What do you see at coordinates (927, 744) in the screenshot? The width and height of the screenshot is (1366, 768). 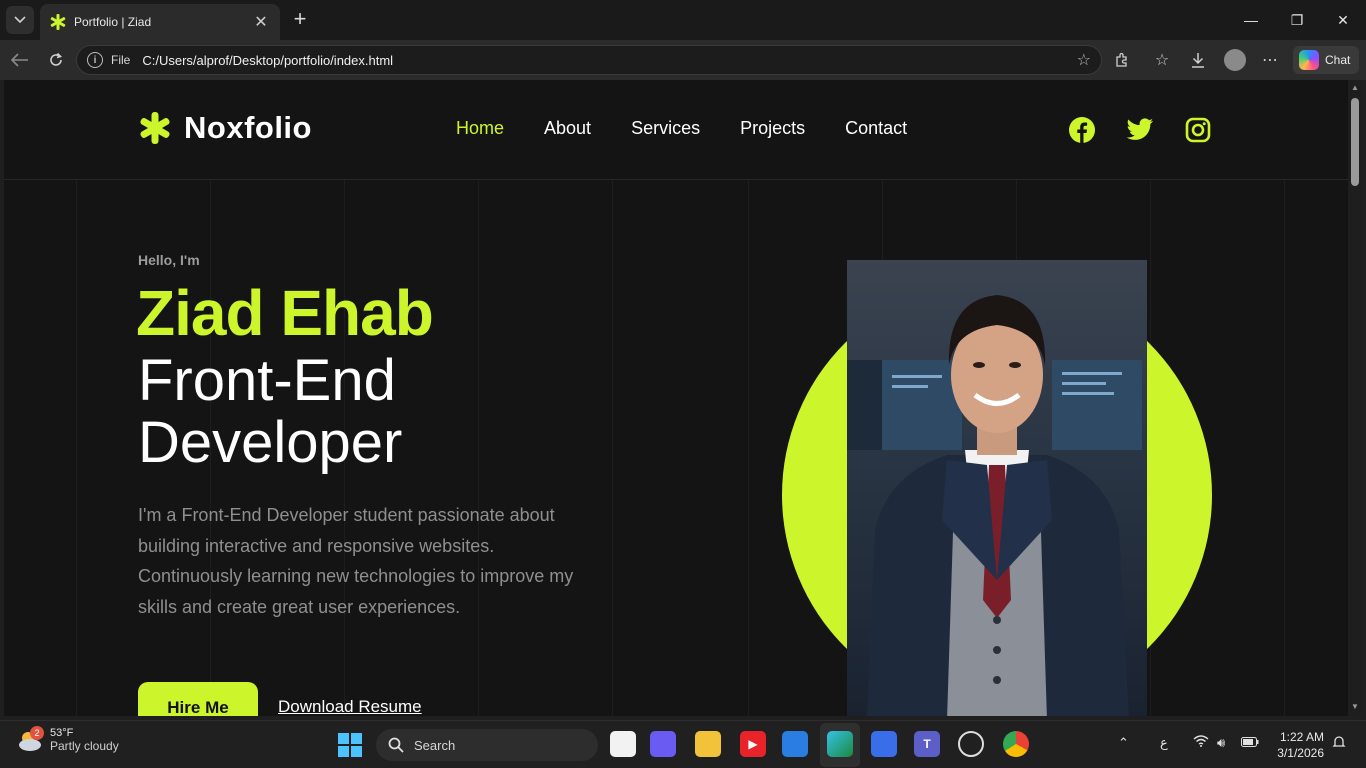 I see `teams-icon: T` at bounding box center [927, 744].